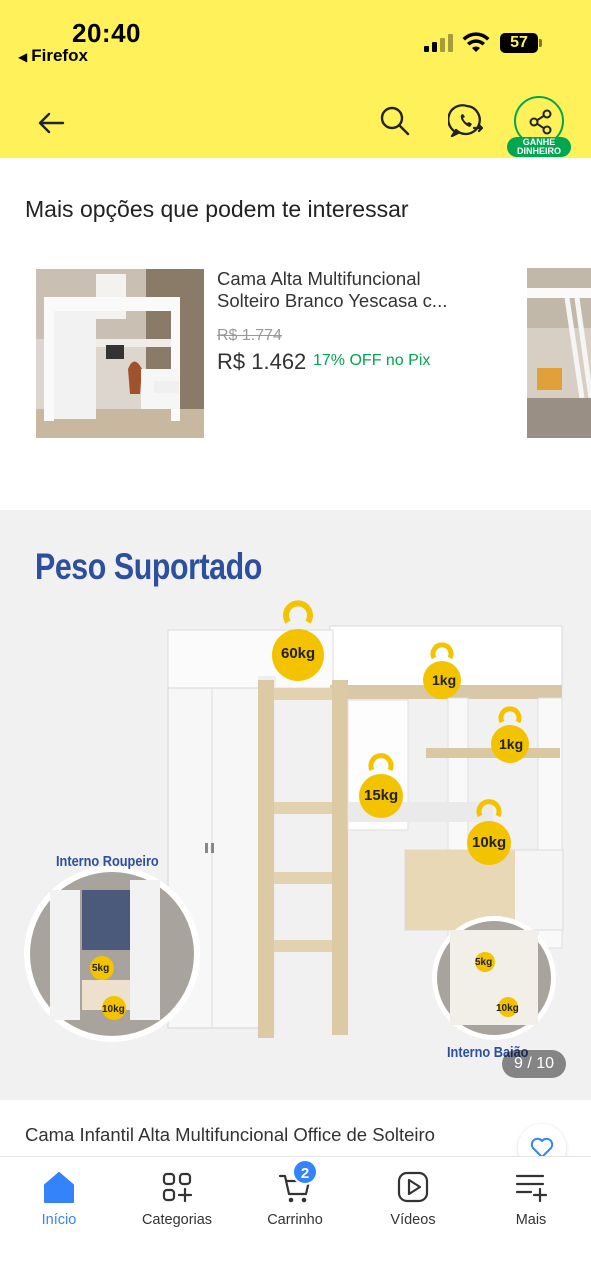 This screenshot has height=1280, width=591. Describe the element at coordinates (413, 1187) in the screenshot. I see `play-icon` at that location.